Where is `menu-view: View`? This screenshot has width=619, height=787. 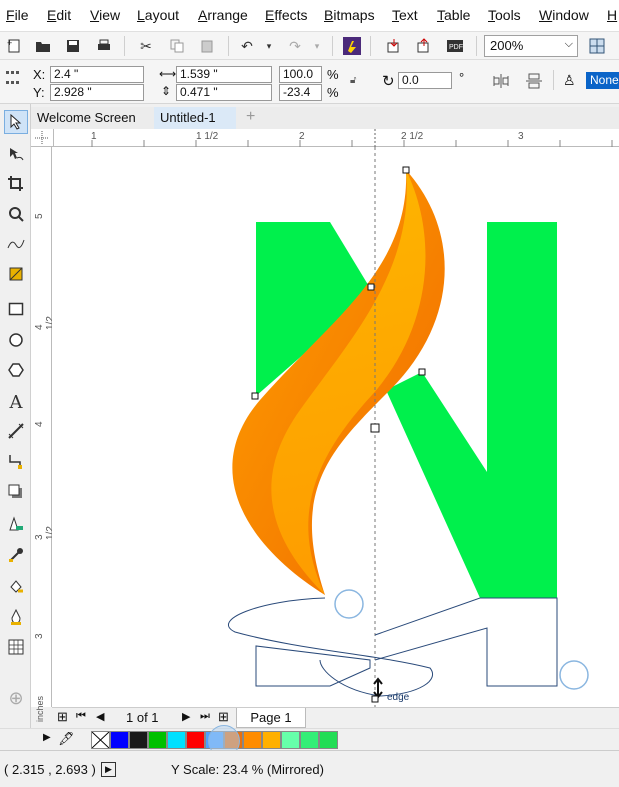
menu-view: View is located at coordinates (105, 15).